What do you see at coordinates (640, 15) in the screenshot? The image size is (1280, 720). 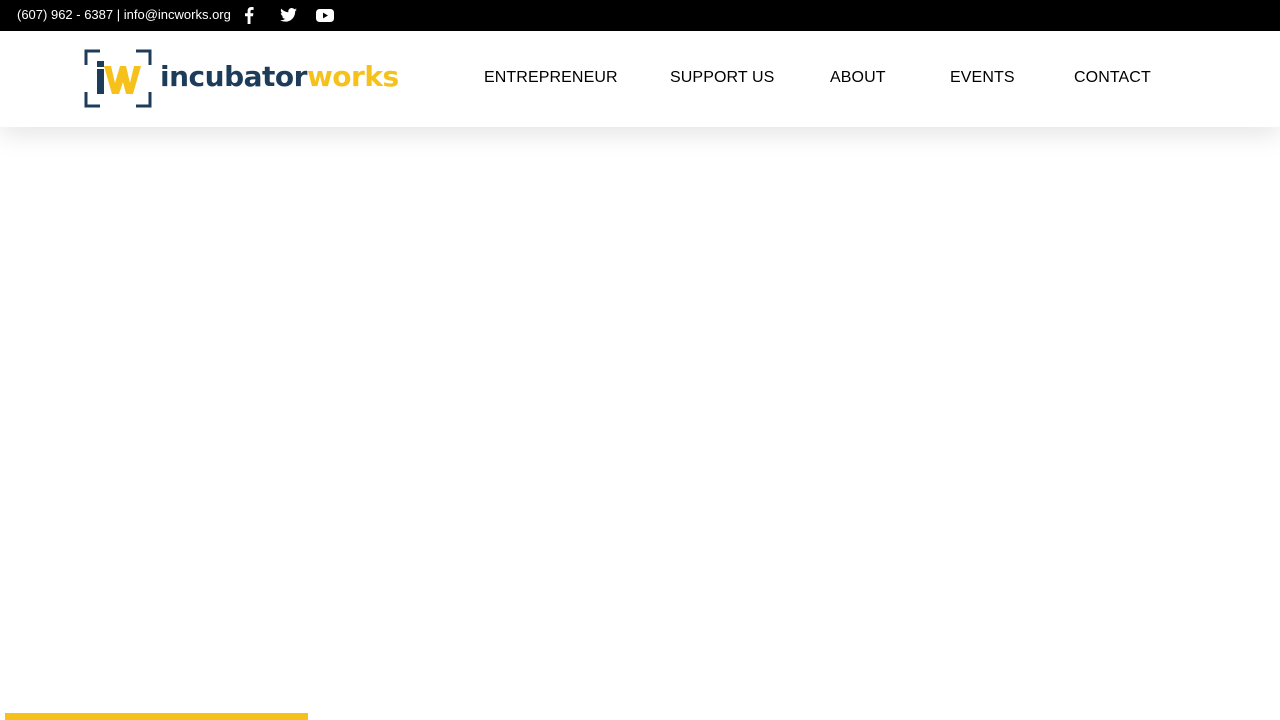 I see `top-bar: (607) 962 - 6387 | info@incworks.org` at bounding box center [640, 15].